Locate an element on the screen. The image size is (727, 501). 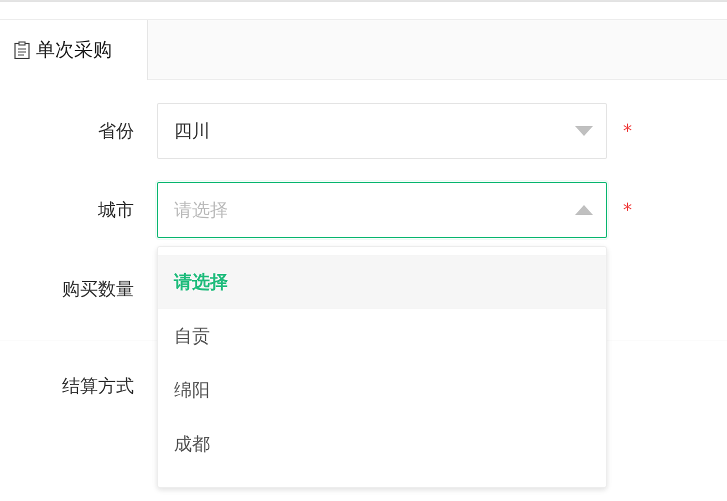
clipboard-icon is located at coordinates (22, 50).